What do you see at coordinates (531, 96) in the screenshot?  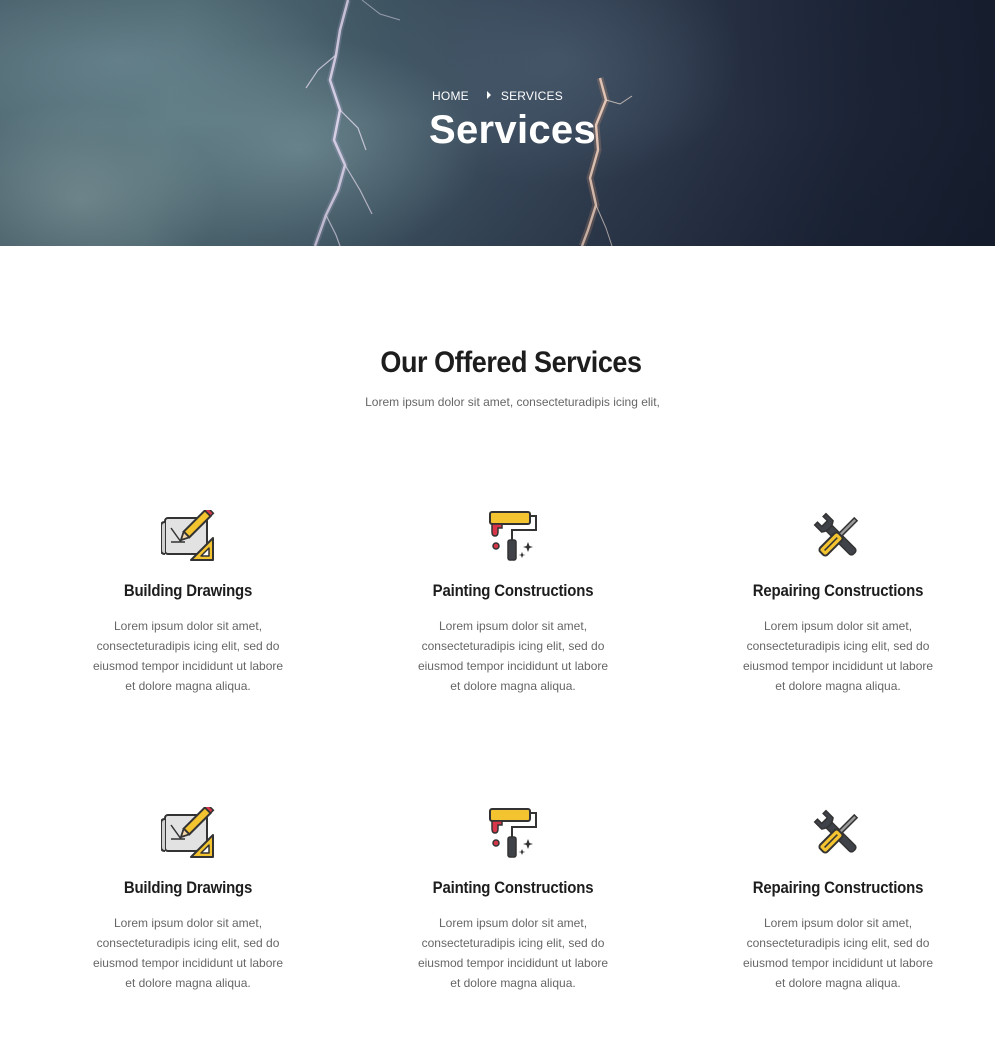 I see `breadcrumb-current: SERVICES` at bounding box center [531, 96].